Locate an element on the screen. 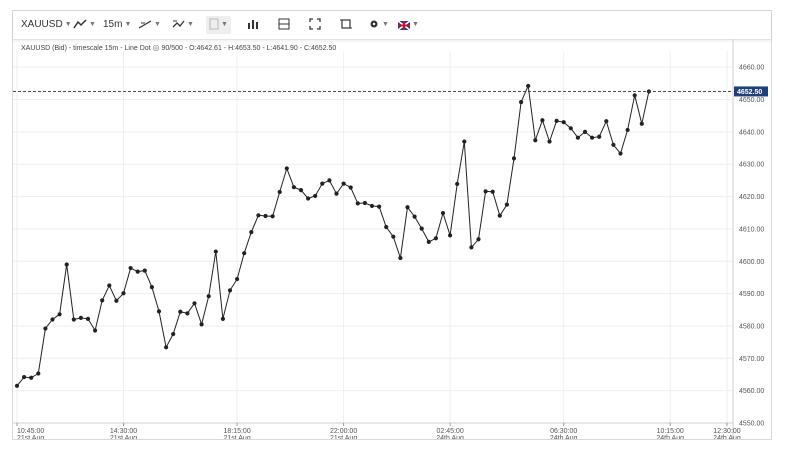 This screenshot has height=462, width=800. x-tick-time: 12:30:00 is located at coordinates (726, 431).